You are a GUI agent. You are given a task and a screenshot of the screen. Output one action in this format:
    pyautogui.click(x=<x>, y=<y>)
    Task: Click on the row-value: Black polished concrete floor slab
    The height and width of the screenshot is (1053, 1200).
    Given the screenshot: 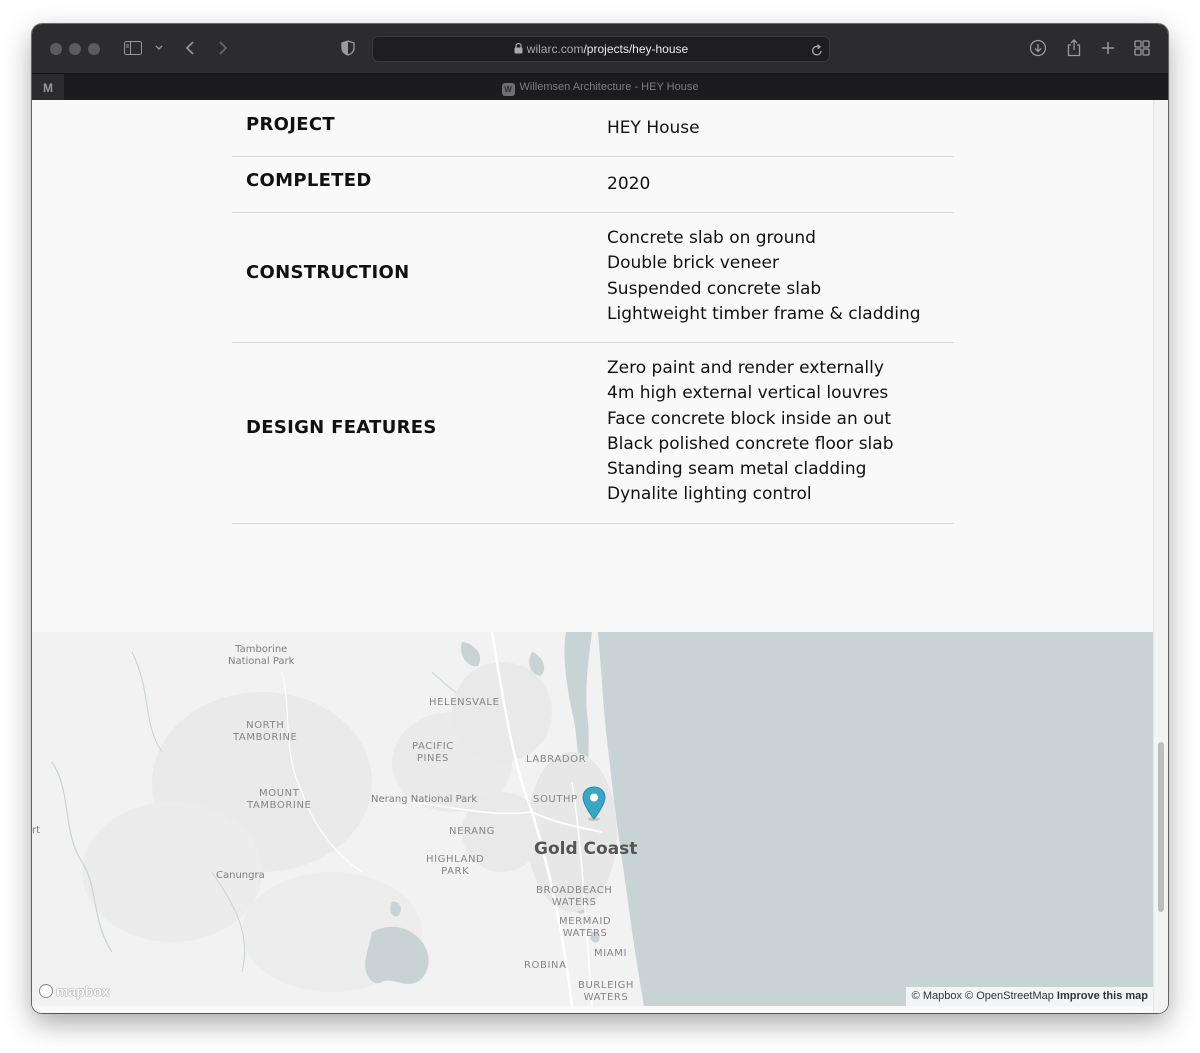 What is the action you would take?
    pyautogui.click(x=750, y=443)
    